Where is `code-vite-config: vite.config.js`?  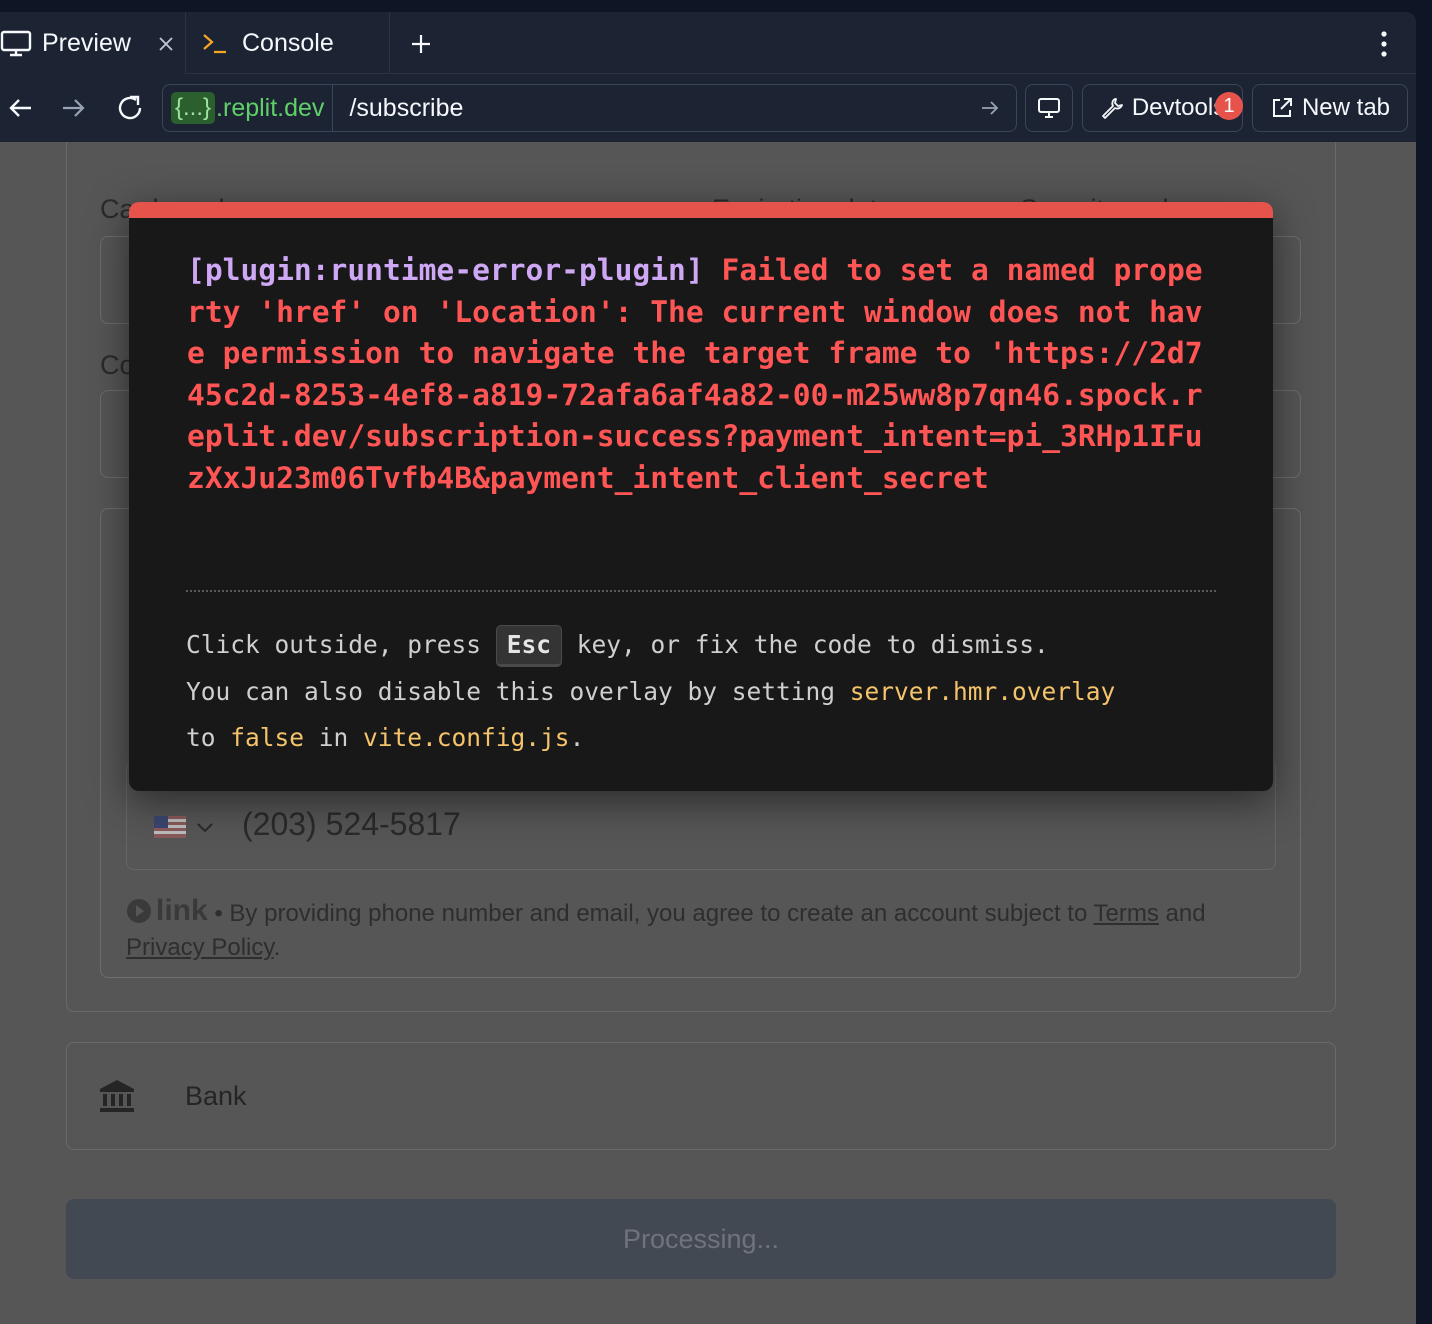 code-vite-config: vite.config.js is located at coordinates (466, 737).